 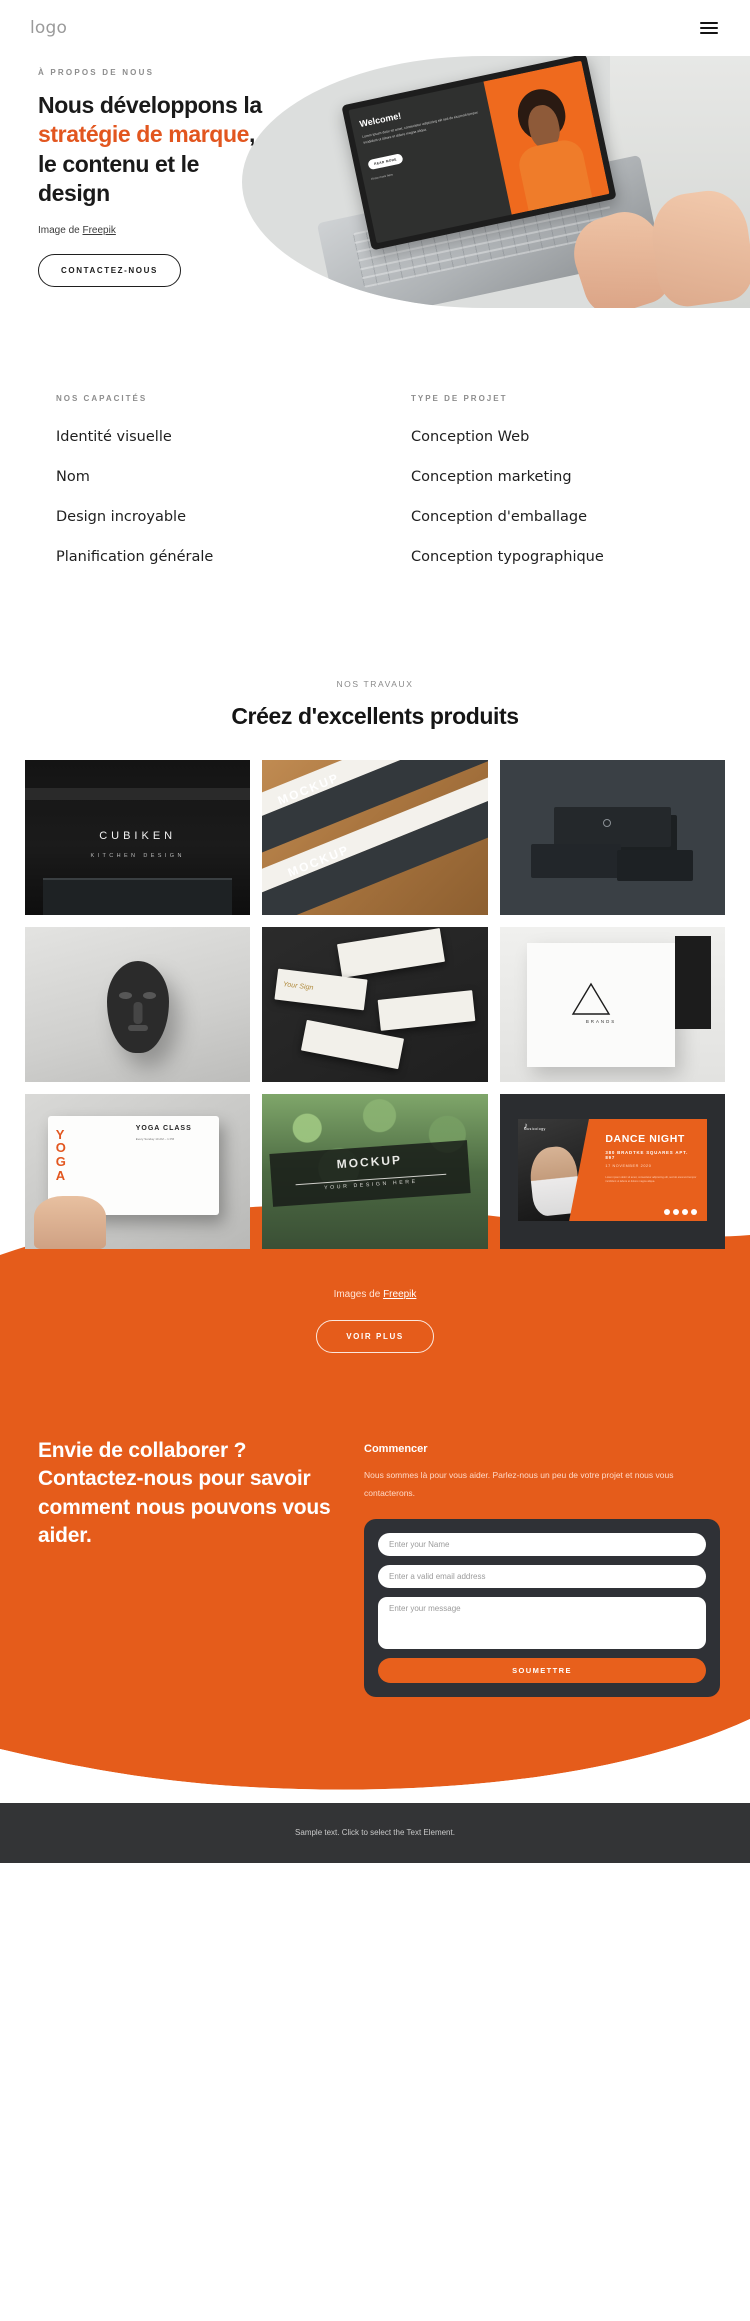 What do you see at coordinates (645, 1138) in the screenshot?
I see `tile-brand: DANCE NIGHT` at bounding box center [645, 1138].